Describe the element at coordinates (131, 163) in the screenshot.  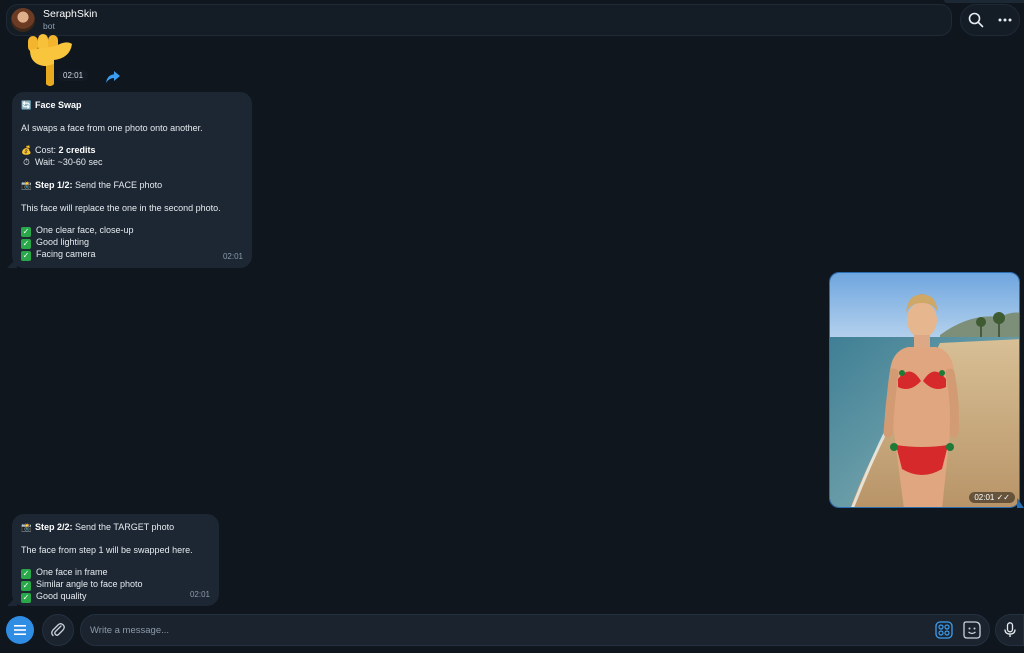
I see `wait-line: ⏱ Wait: ~30-60 sec` at that location.